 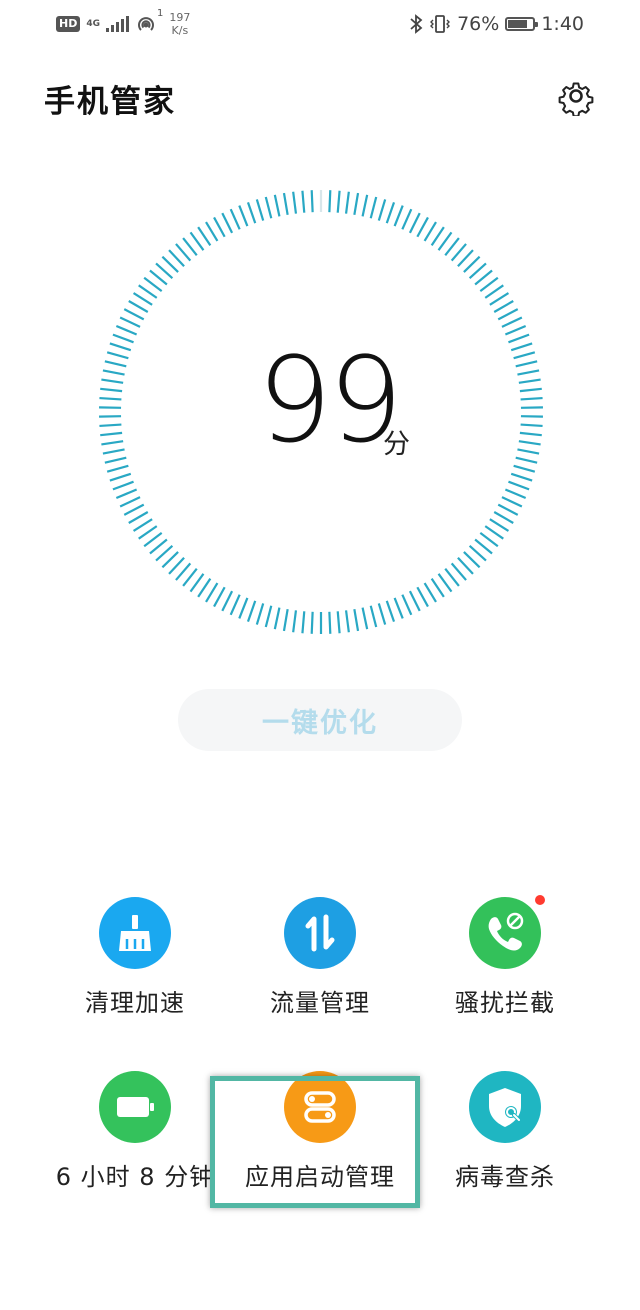 What do you see at coordinates (135, 1151) in the screenshot?
I see `tool-battery: 6 小时 8 分钟` at bounding box center [135, 1151].